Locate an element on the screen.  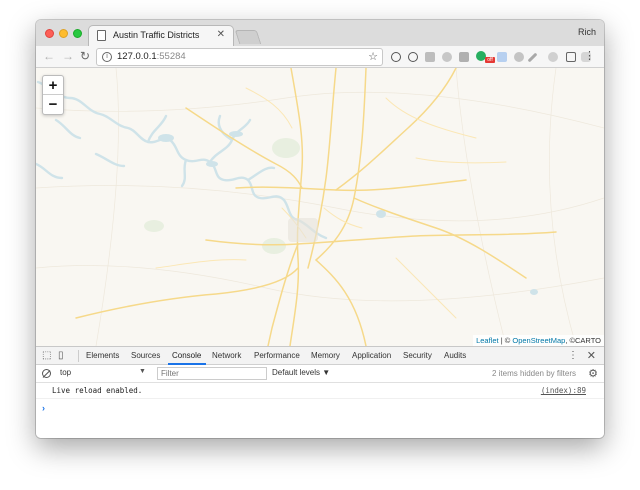
tab-elements: Elements is located at coordinates (102, 355).